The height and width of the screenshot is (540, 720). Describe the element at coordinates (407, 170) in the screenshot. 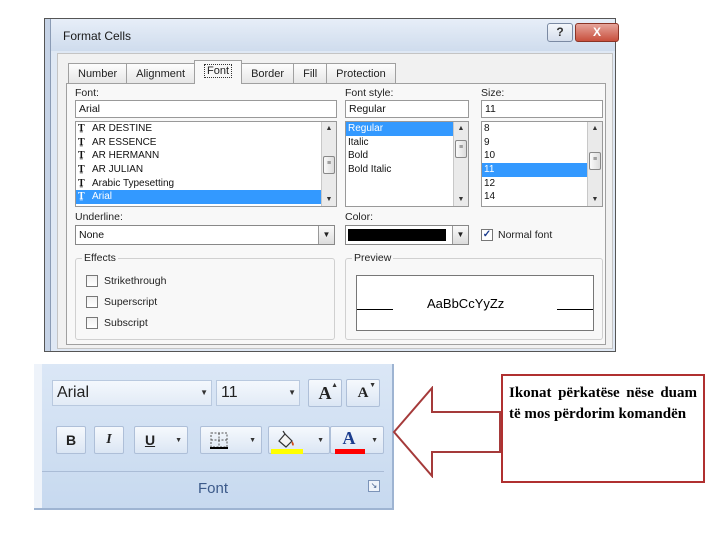

I see `list-item: Bold Italic` at that location.